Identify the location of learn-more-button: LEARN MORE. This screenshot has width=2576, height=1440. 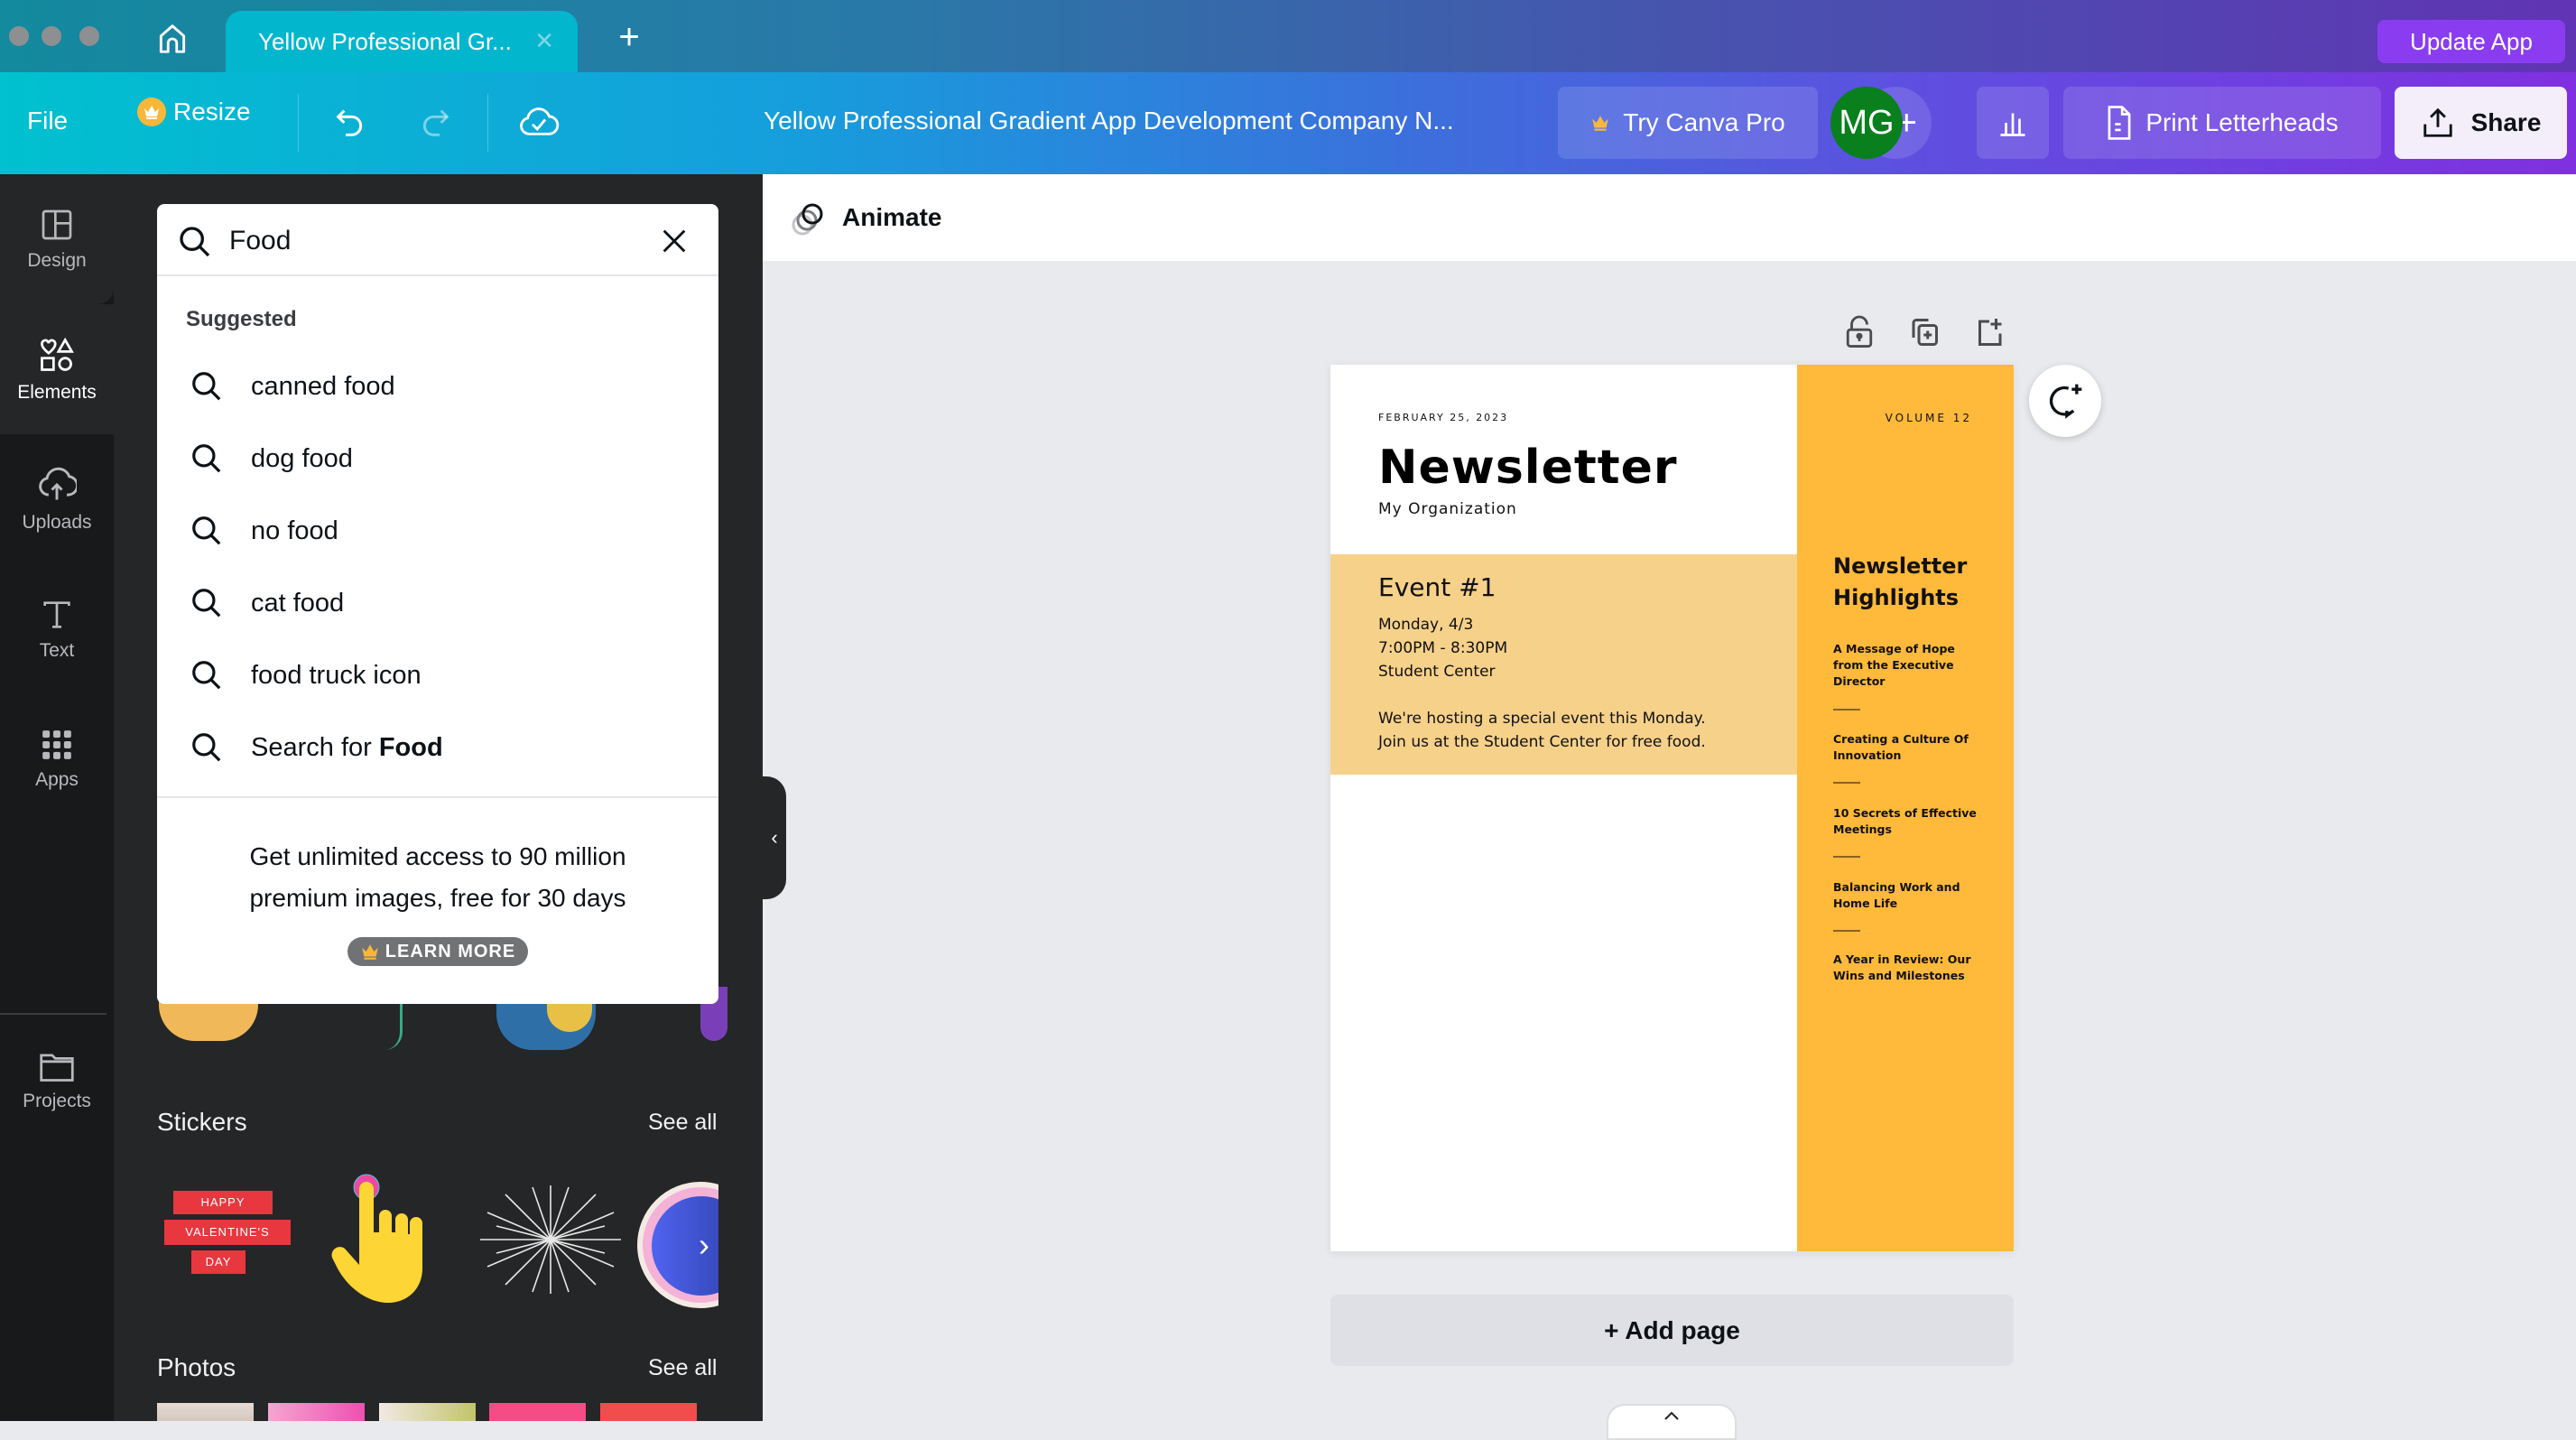
(437, 952).